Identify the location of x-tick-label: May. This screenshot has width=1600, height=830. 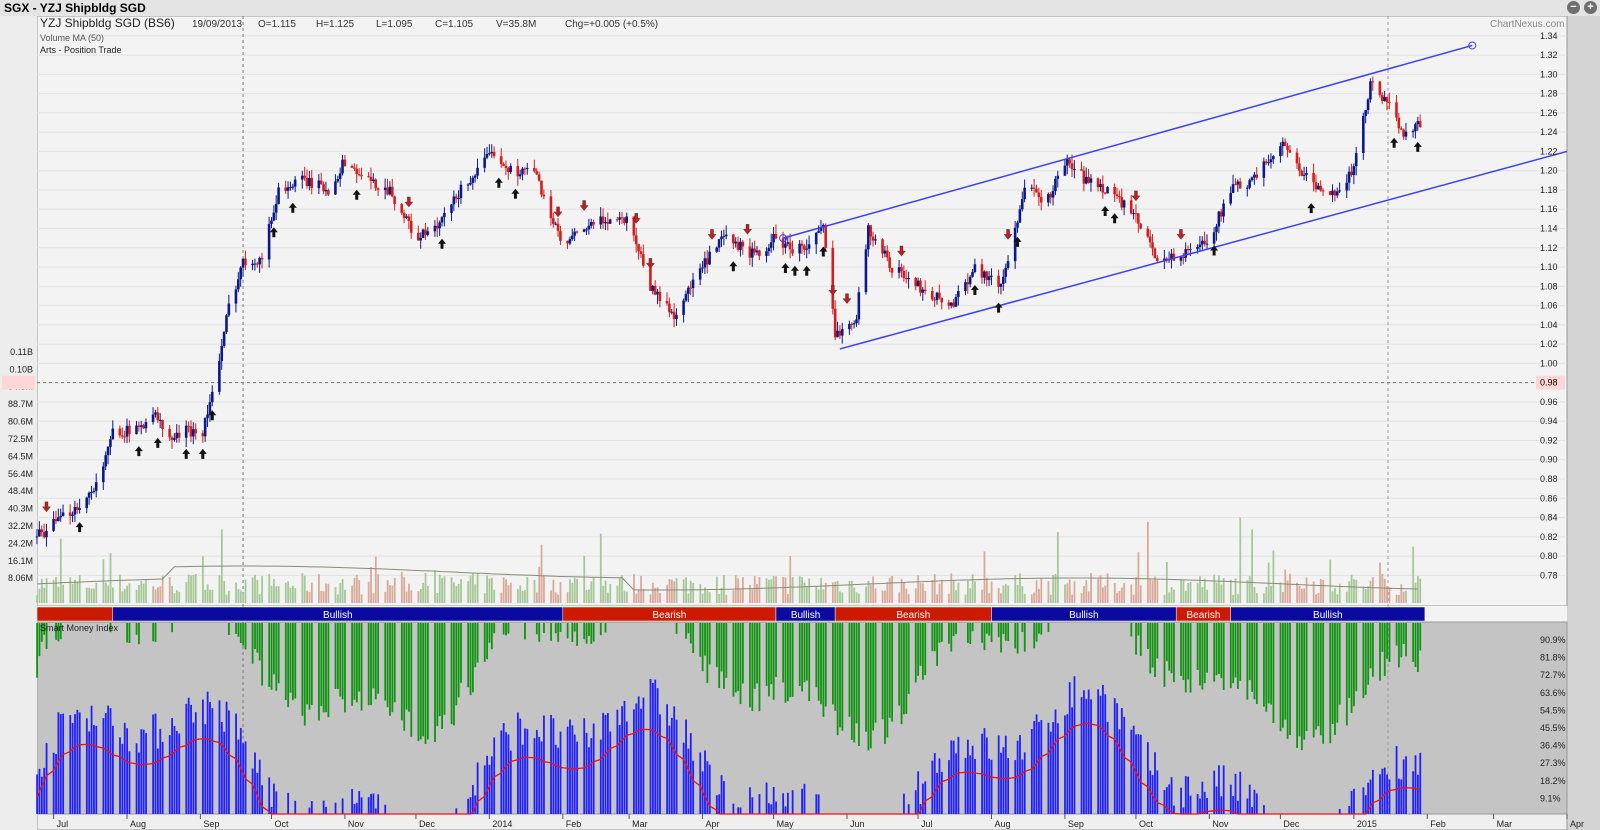
(786, 824).